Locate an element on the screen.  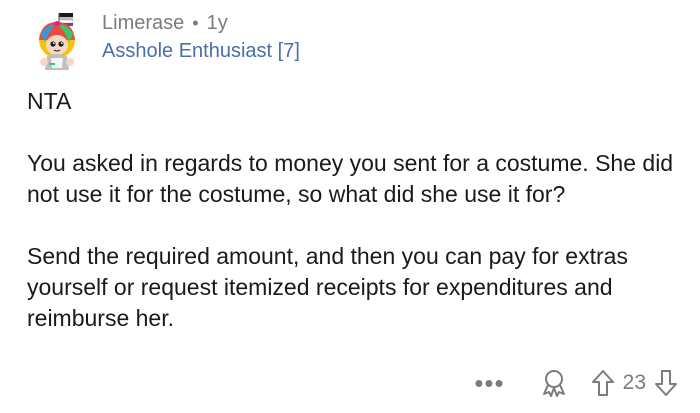
vote-score: 23 is located at coordinates (634, 382).